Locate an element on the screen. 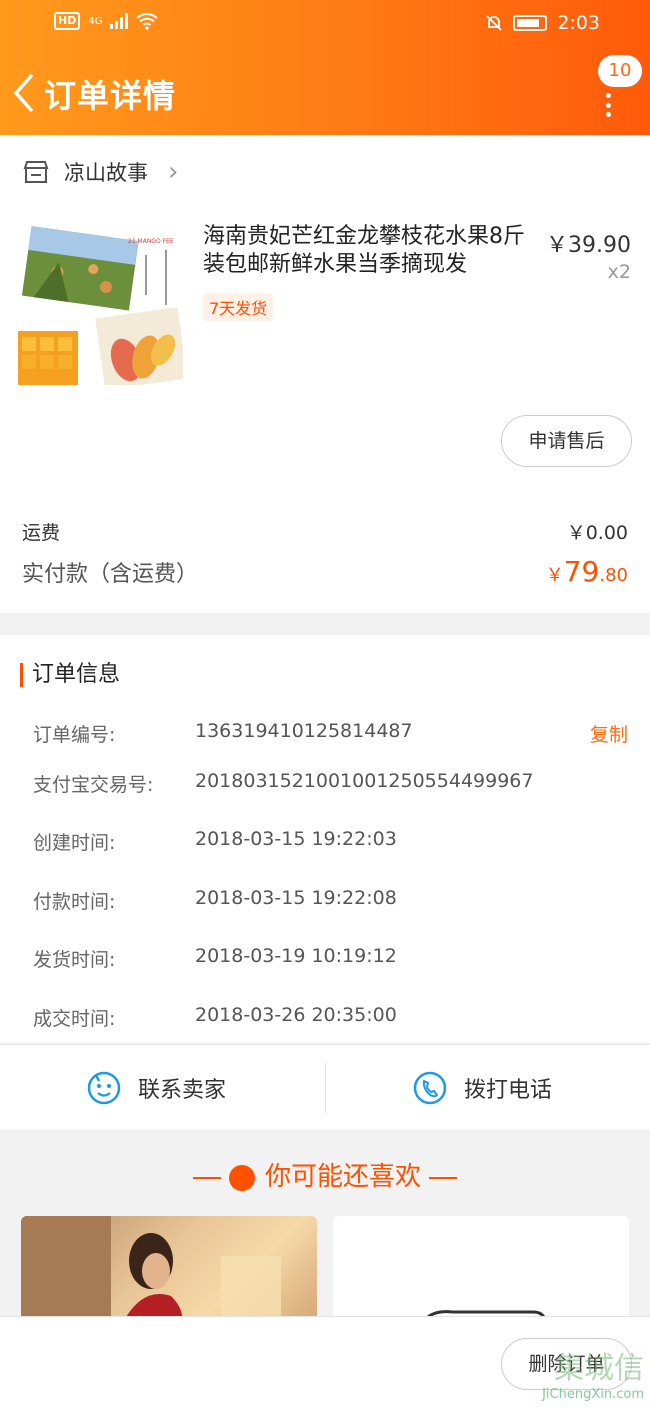  recommend-section: 你可能还喜欢 is located at coordinates (325, 1236).